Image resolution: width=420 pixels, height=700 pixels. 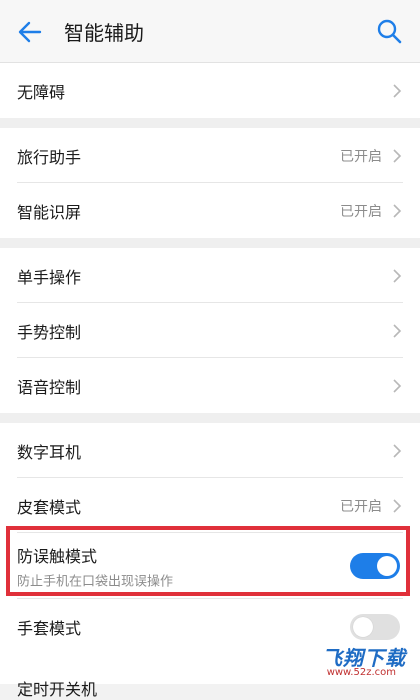 What do you see at coordinates (210, 385) in the screenshot?
I see `list-item-voice: 语音控制` at bounding box center [210, 385].